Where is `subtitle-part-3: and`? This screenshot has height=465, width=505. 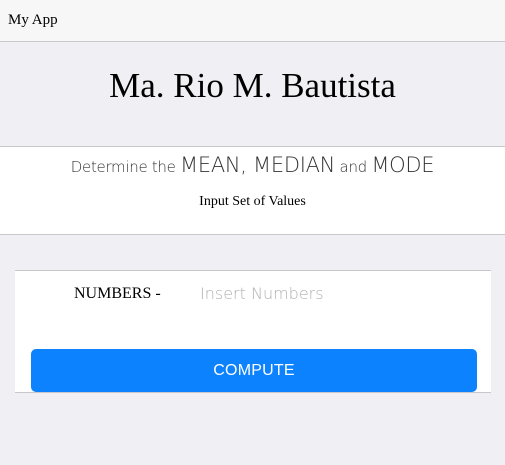 subtitle-part-3: and is located at coordinates (353, 167).